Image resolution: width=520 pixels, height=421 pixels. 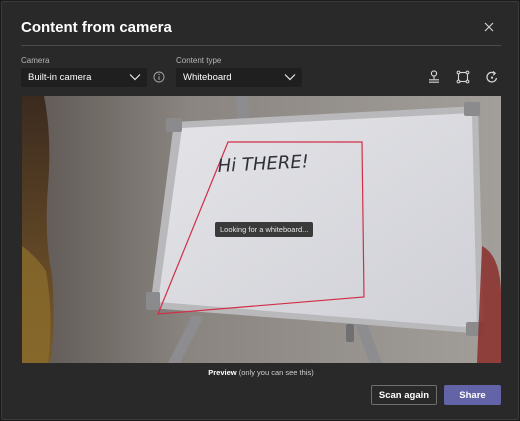 I want to click on info-icon, so click(x=159, y=77).